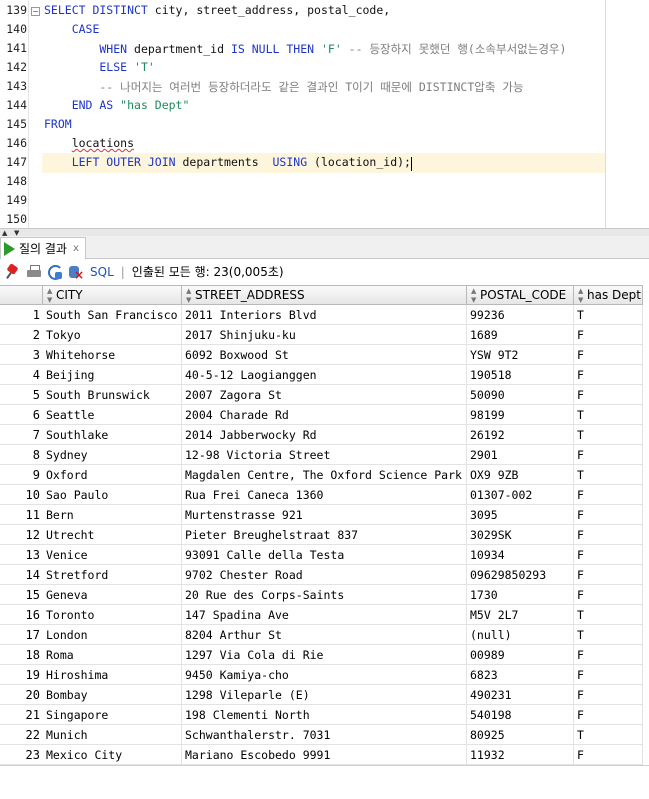 This screenshot has width=649, height=799. Describe the element at coordinates (72, 29) in the screenshot. I see `code-line: CASE` at that location.